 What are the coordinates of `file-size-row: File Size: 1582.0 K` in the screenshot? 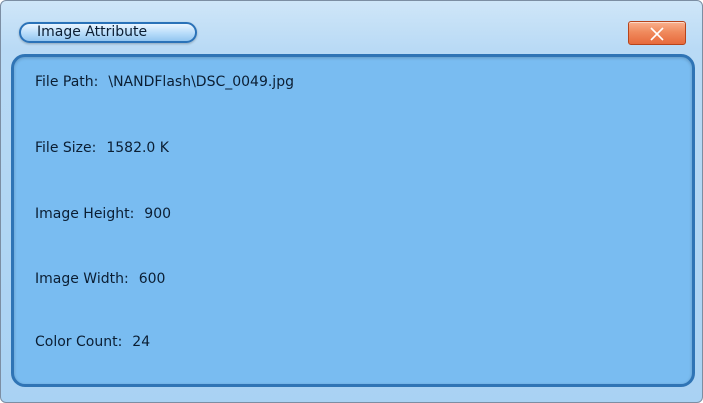 It's located at (102, 148).